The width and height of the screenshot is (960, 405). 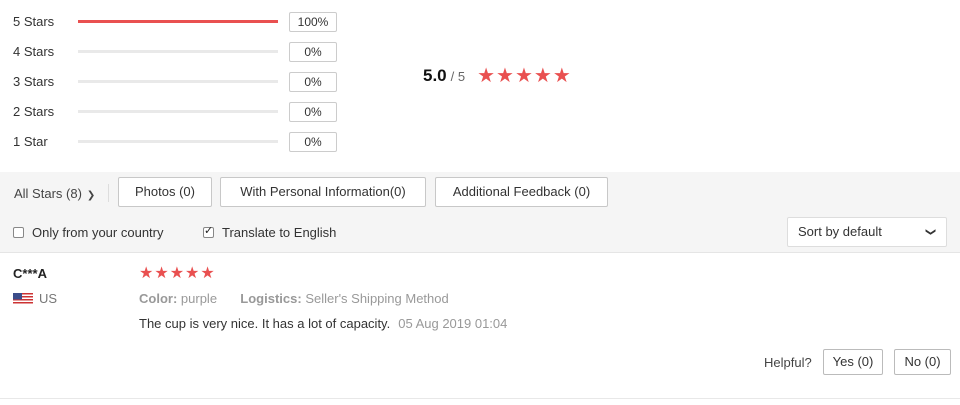 I want to click on sort-select: Sort by default ❯, so click(x=867, y=232).